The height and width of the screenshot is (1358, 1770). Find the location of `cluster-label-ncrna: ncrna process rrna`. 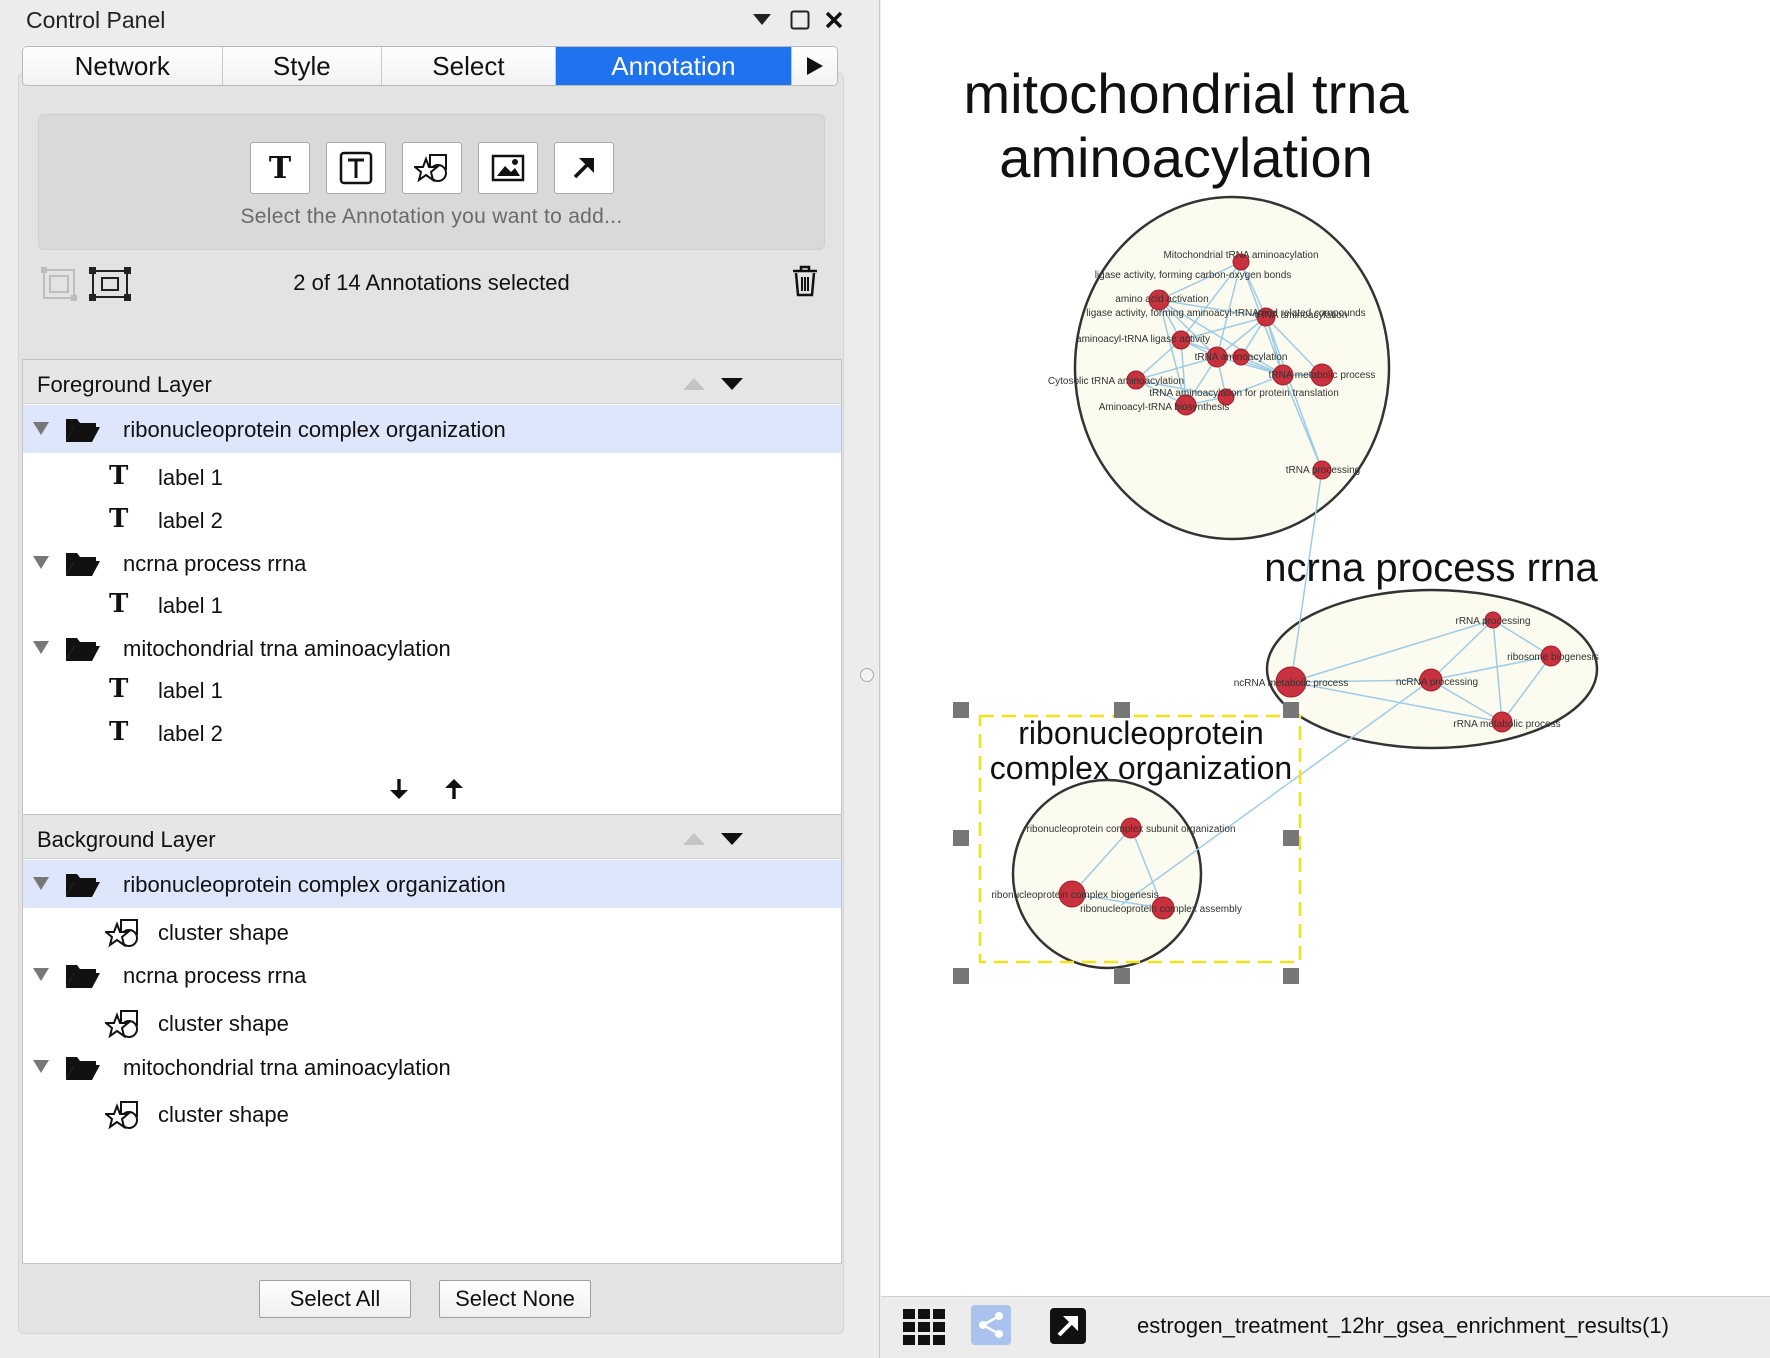

cluster-label-ncrna: ncrna process rrna is located at coordinates (1431, 568).